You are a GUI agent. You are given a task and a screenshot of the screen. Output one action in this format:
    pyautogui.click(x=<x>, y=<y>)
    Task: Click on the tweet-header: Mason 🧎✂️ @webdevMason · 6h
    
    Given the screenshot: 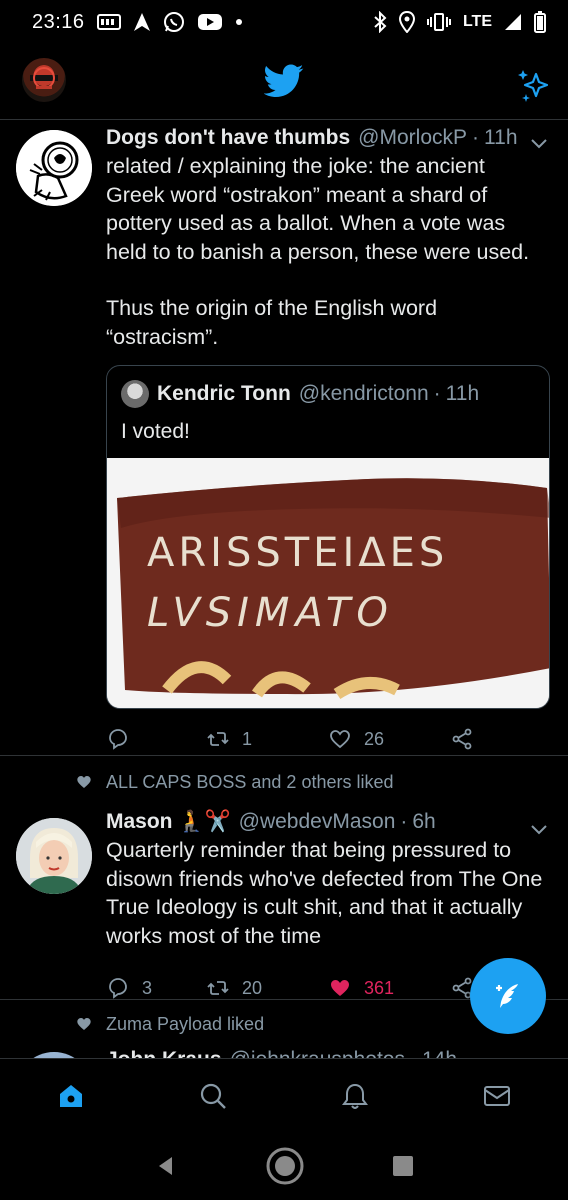 What is the action you would take?
    pyautogui.click(x=328, y=822)
    